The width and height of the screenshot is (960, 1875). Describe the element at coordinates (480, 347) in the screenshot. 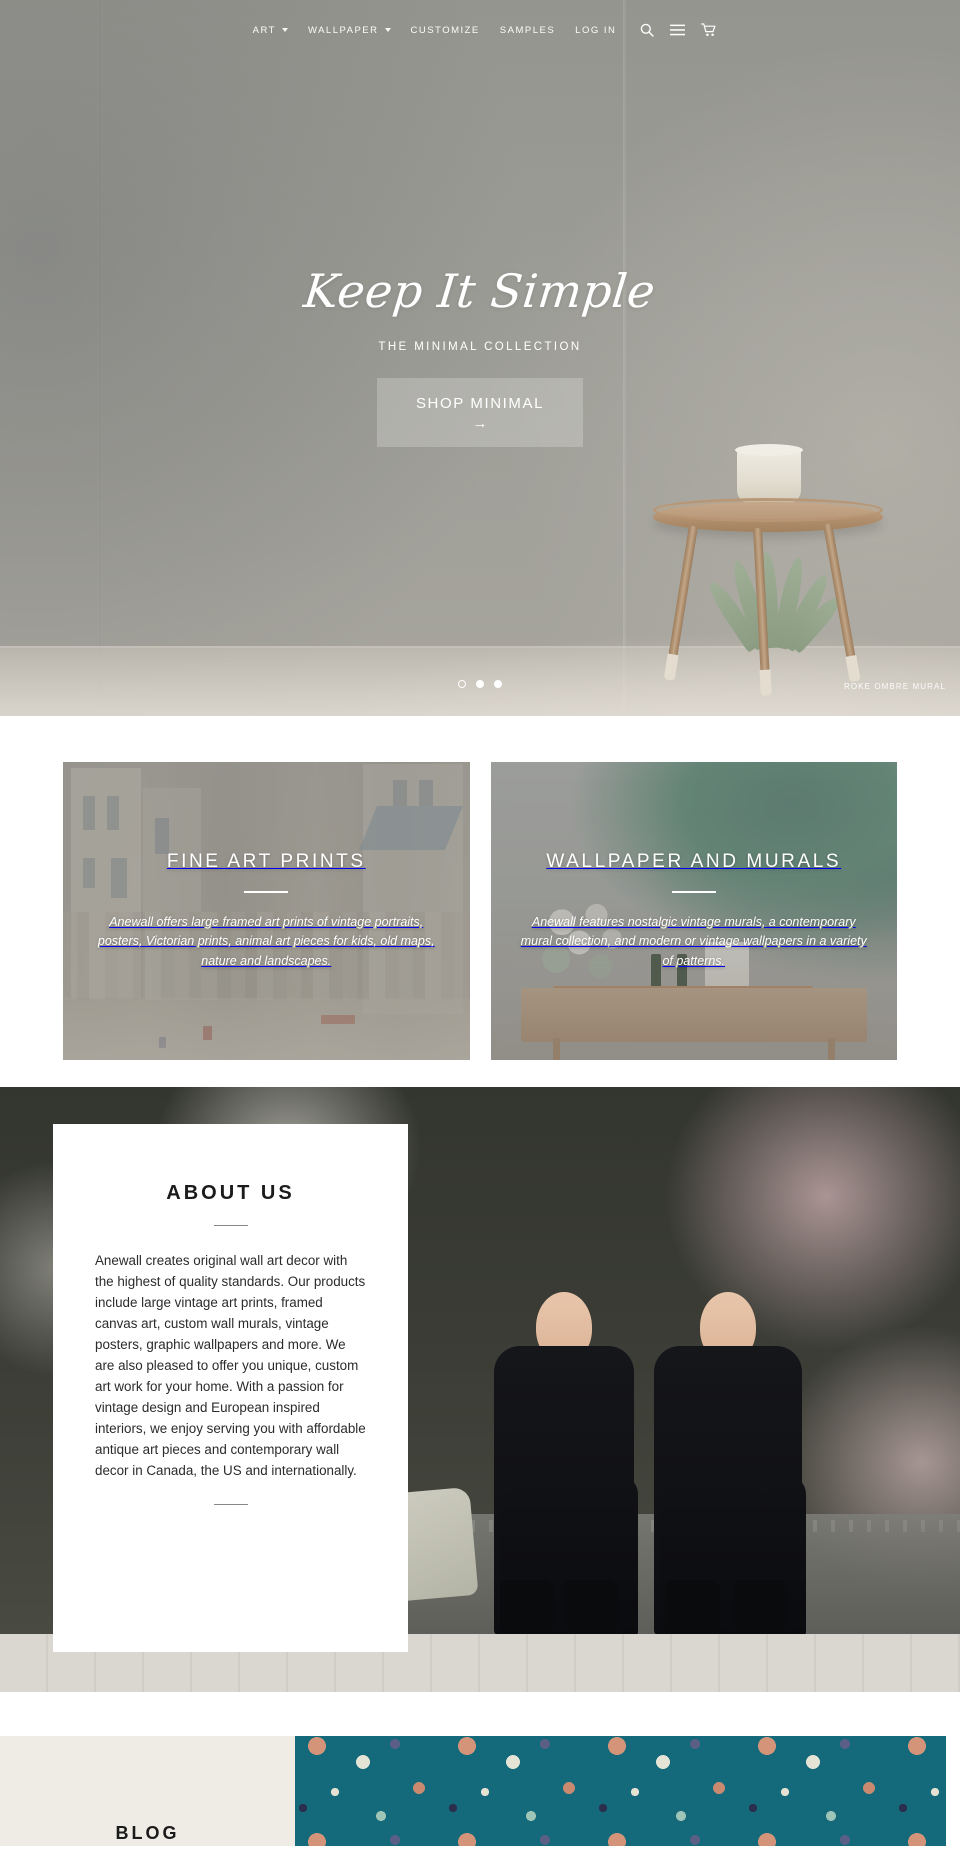

I see `hero-subtitle: THE MINIMAL COLLECTION` at that location.